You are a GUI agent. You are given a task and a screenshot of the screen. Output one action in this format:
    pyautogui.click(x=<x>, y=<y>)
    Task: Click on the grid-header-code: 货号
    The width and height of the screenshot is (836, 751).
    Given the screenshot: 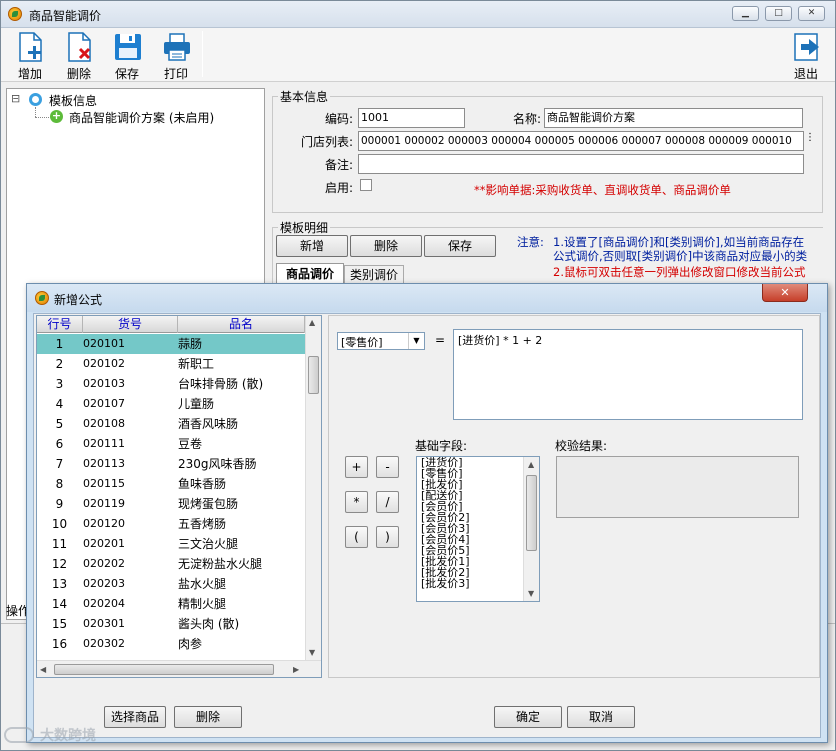 What is the action you would take?
    pyautogui.click(x=130, y=324)
    